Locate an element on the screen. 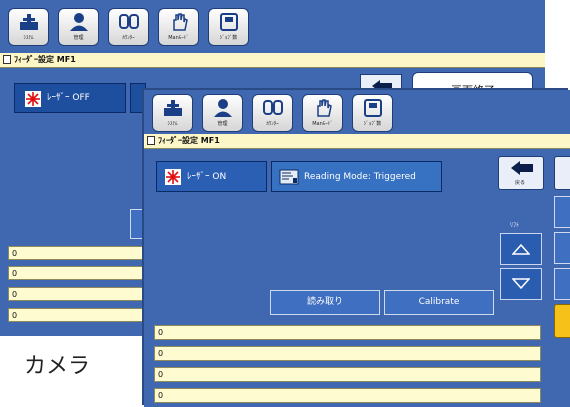 The width and height of the screenshot is (570, 407). calibrate-button-label: Calibrate is located at coordinates (439, 302).